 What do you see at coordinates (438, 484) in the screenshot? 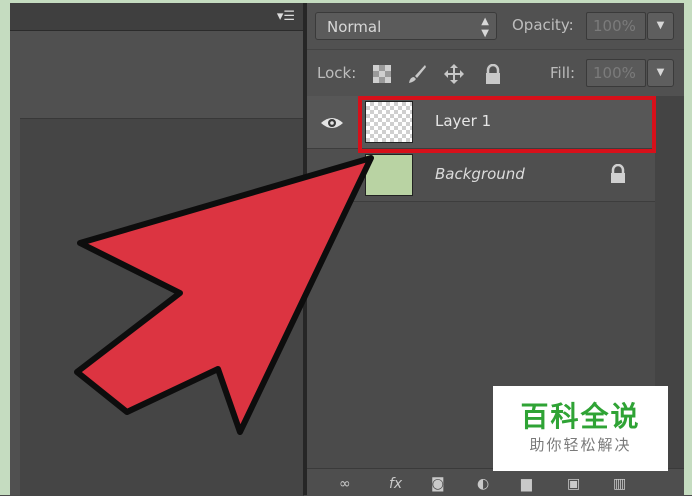
I see `add-mask-icon: ◙` at bounding box center [438, 484].